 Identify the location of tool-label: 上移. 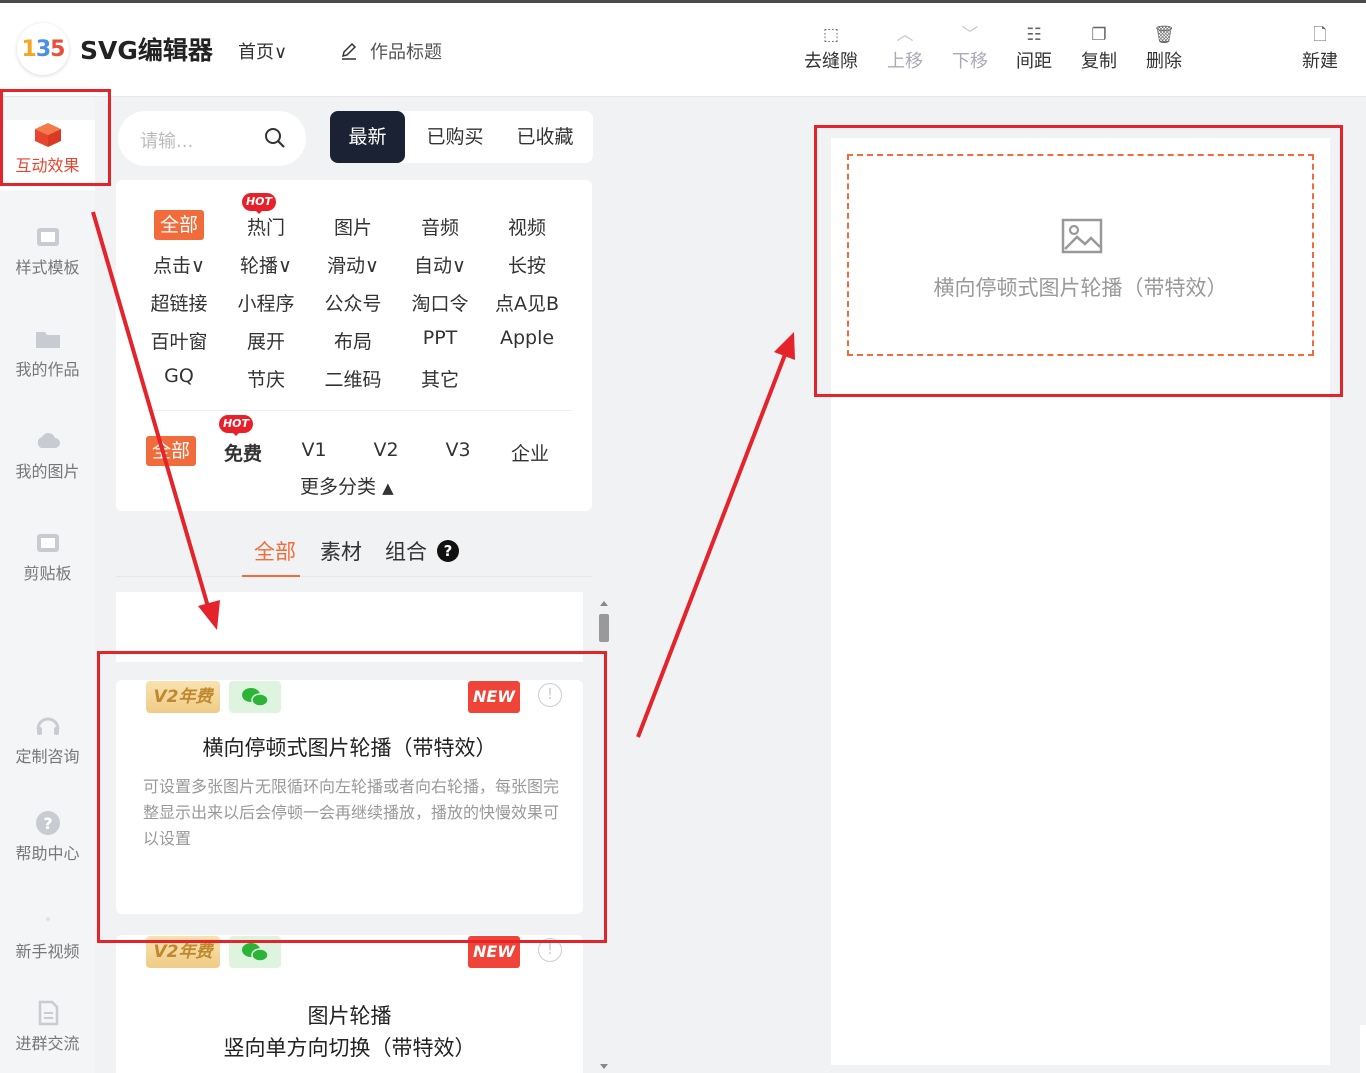
(905, 61).